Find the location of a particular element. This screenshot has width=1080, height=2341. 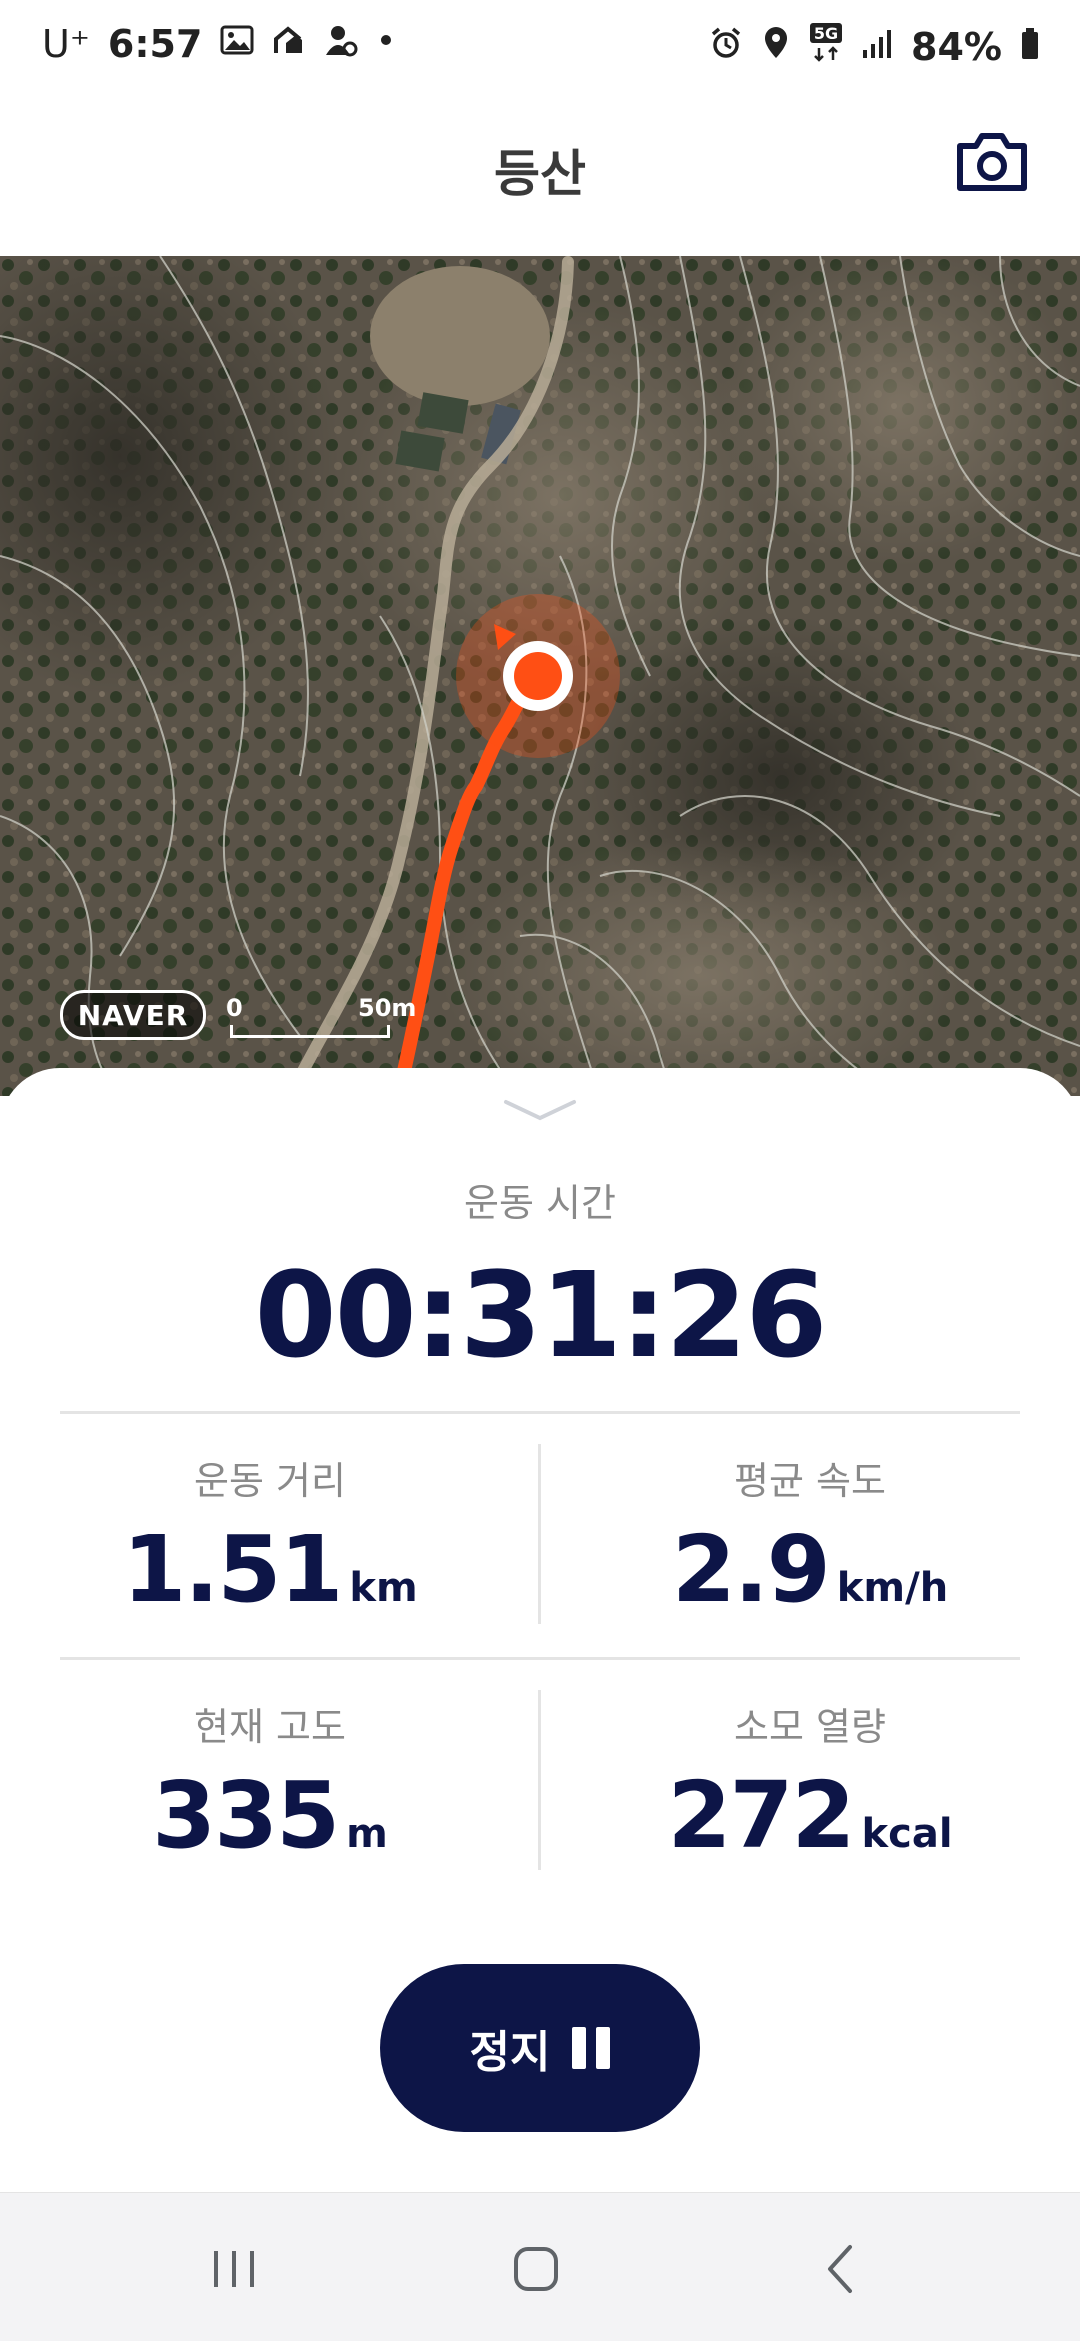

distance-unit: km is located at coordinates (383, 1588).